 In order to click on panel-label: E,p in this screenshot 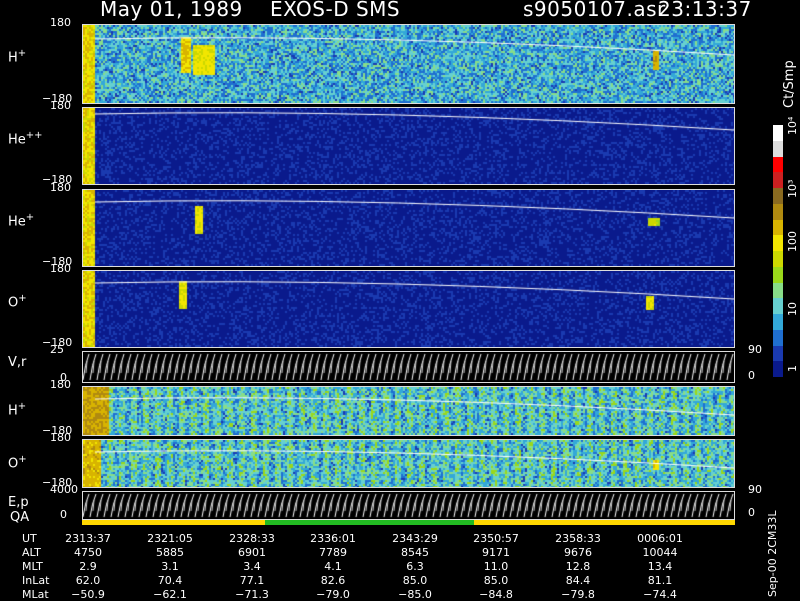, I will do `click(18, 502)`.